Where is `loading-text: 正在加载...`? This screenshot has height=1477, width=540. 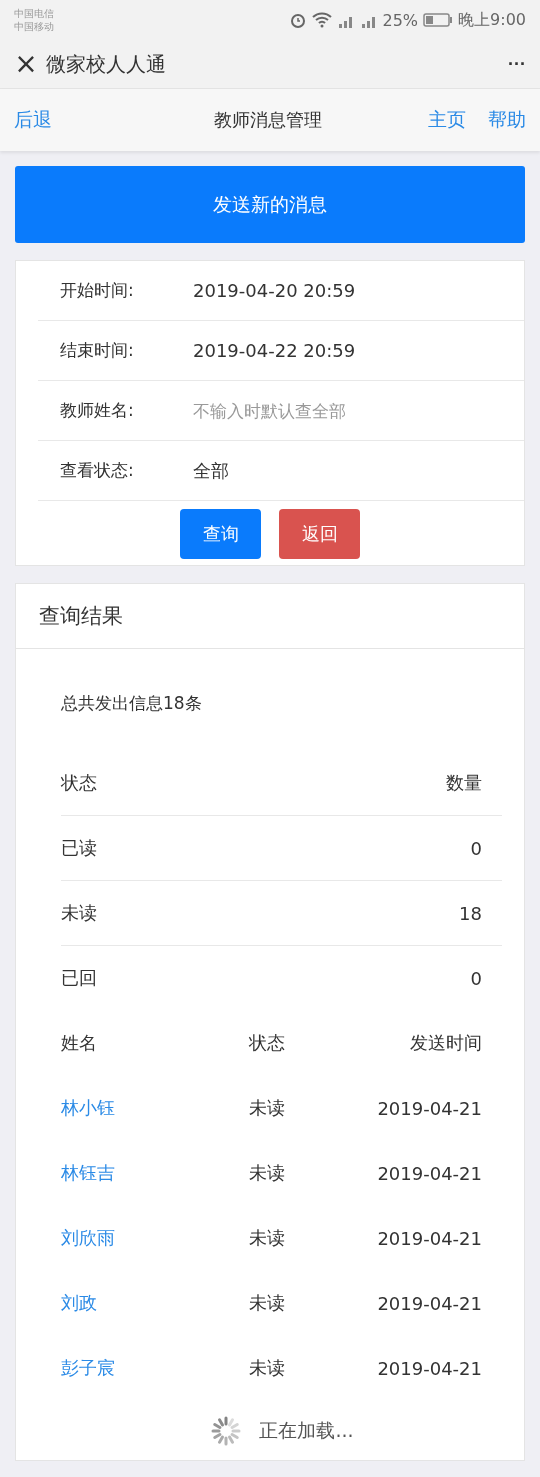 loading-text: 正在加载... is located at coordinates (306, 1430).